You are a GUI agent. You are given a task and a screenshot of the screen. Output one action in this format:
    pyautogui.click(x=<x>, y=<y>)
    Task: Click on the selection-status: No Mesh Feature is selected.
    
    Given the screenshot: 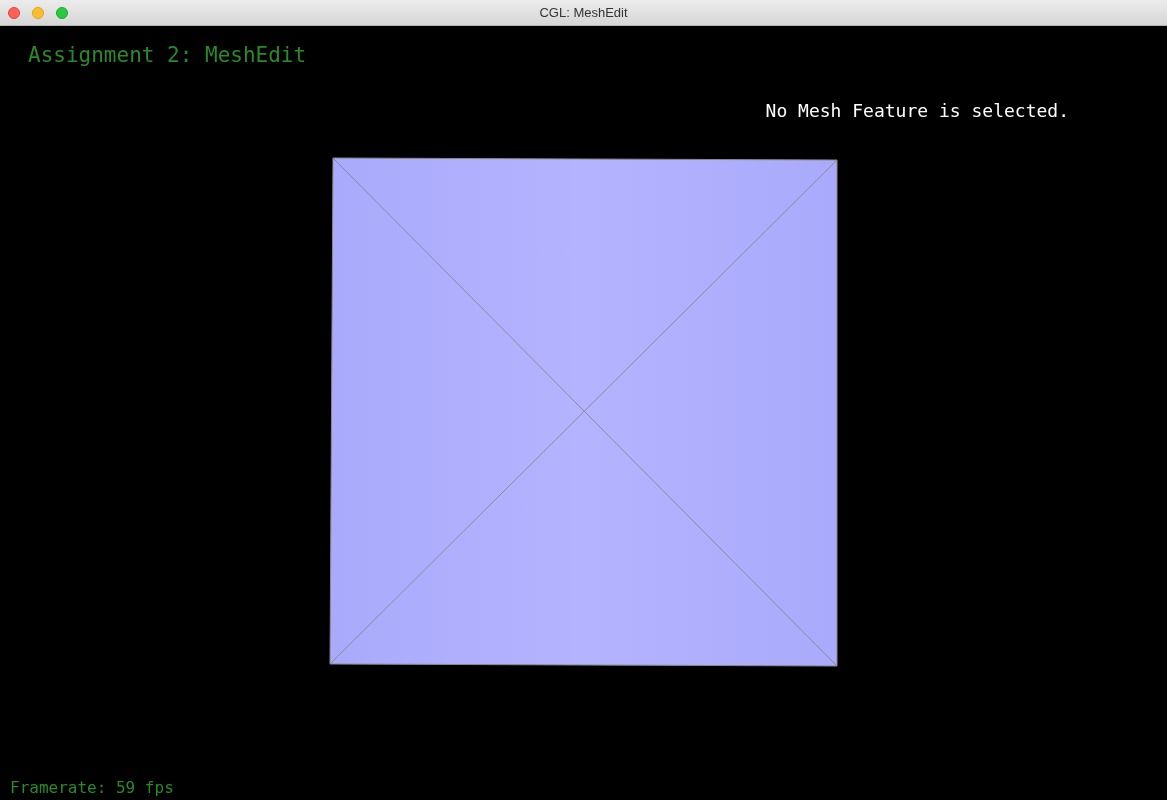 What is the action you would take?
    pyautogui.click(x=917, y=110)
    